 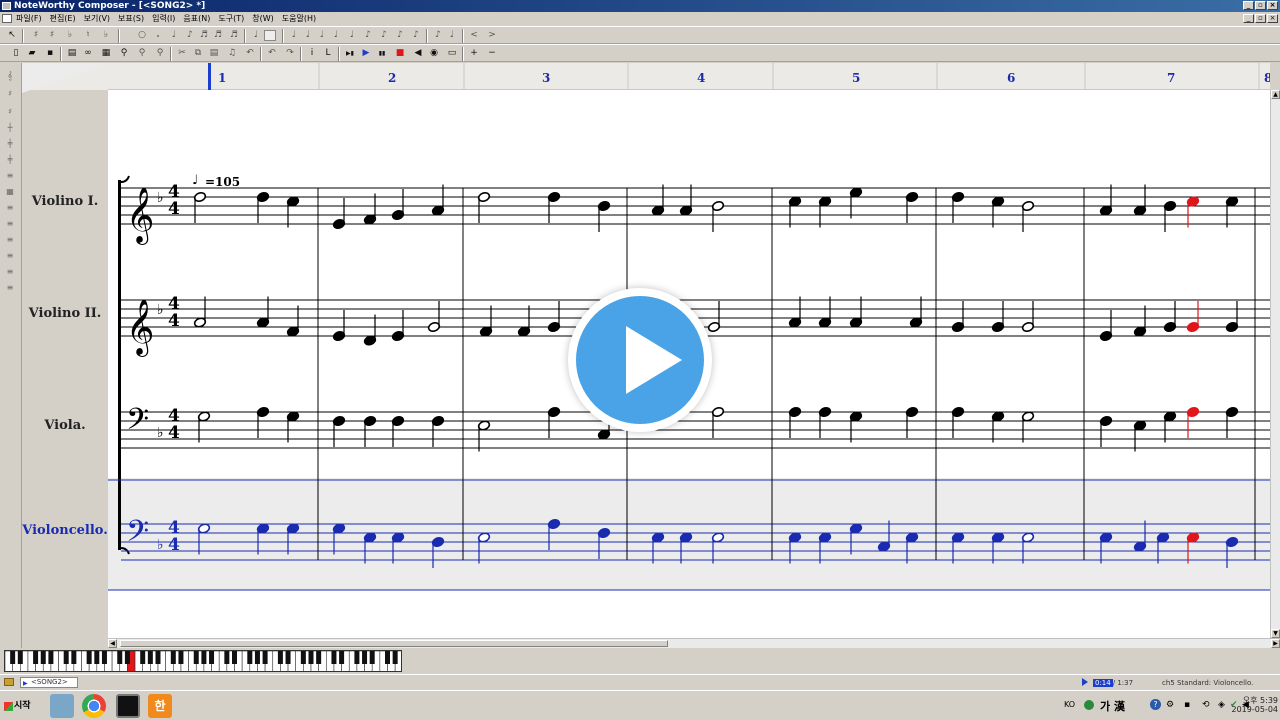 What do you see at coordinates (350, 53) in the screenshot?
I see `play-from-start-icon: ▶▮` at bounding box center [350, 53].